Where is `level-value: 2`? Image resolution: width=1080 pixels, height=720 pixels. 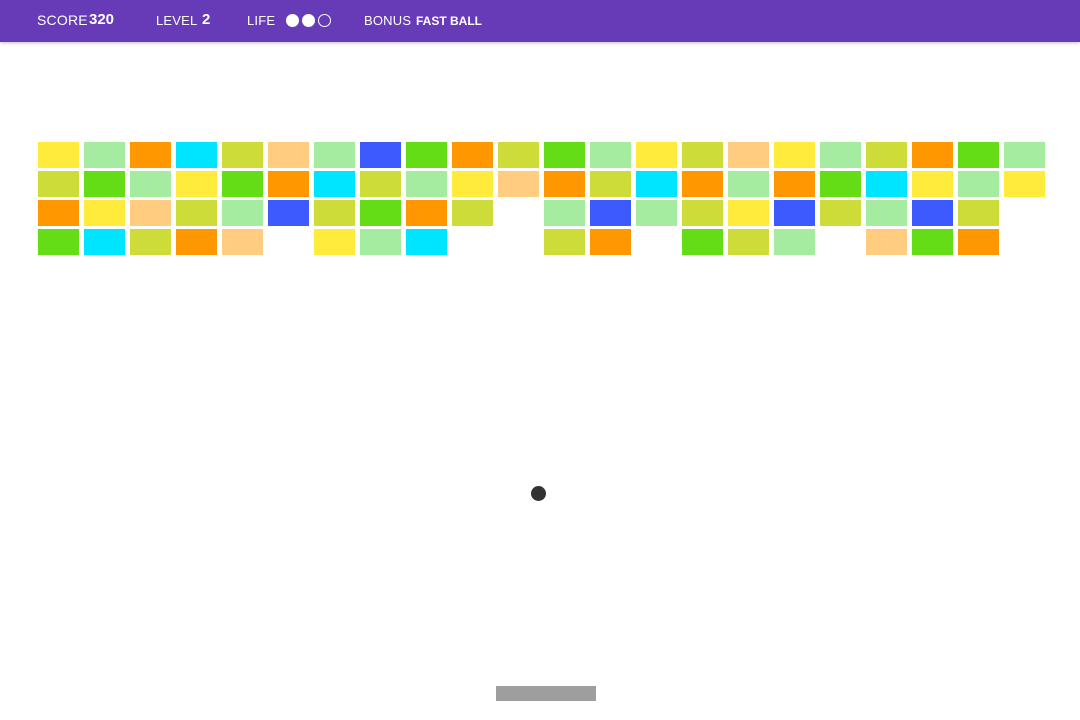 level-value: 2 is located at coordinates (206, 19).